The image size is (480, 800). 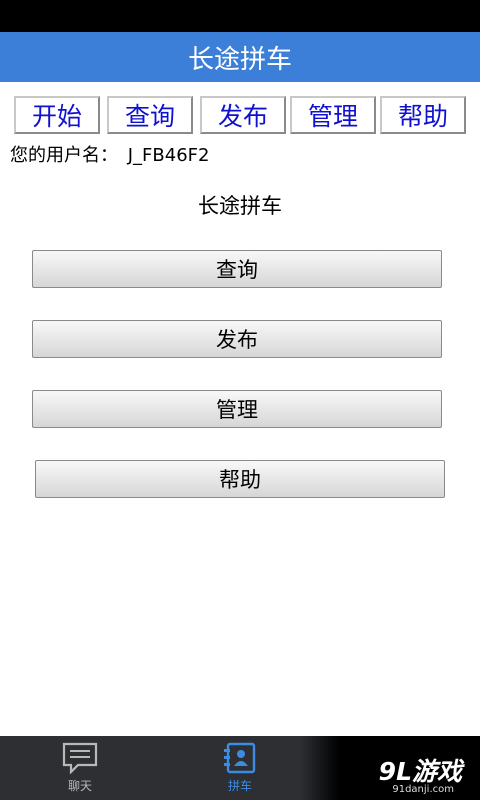 I want to click on tab-chat-label: 聊天, so click(x=79, y=786).